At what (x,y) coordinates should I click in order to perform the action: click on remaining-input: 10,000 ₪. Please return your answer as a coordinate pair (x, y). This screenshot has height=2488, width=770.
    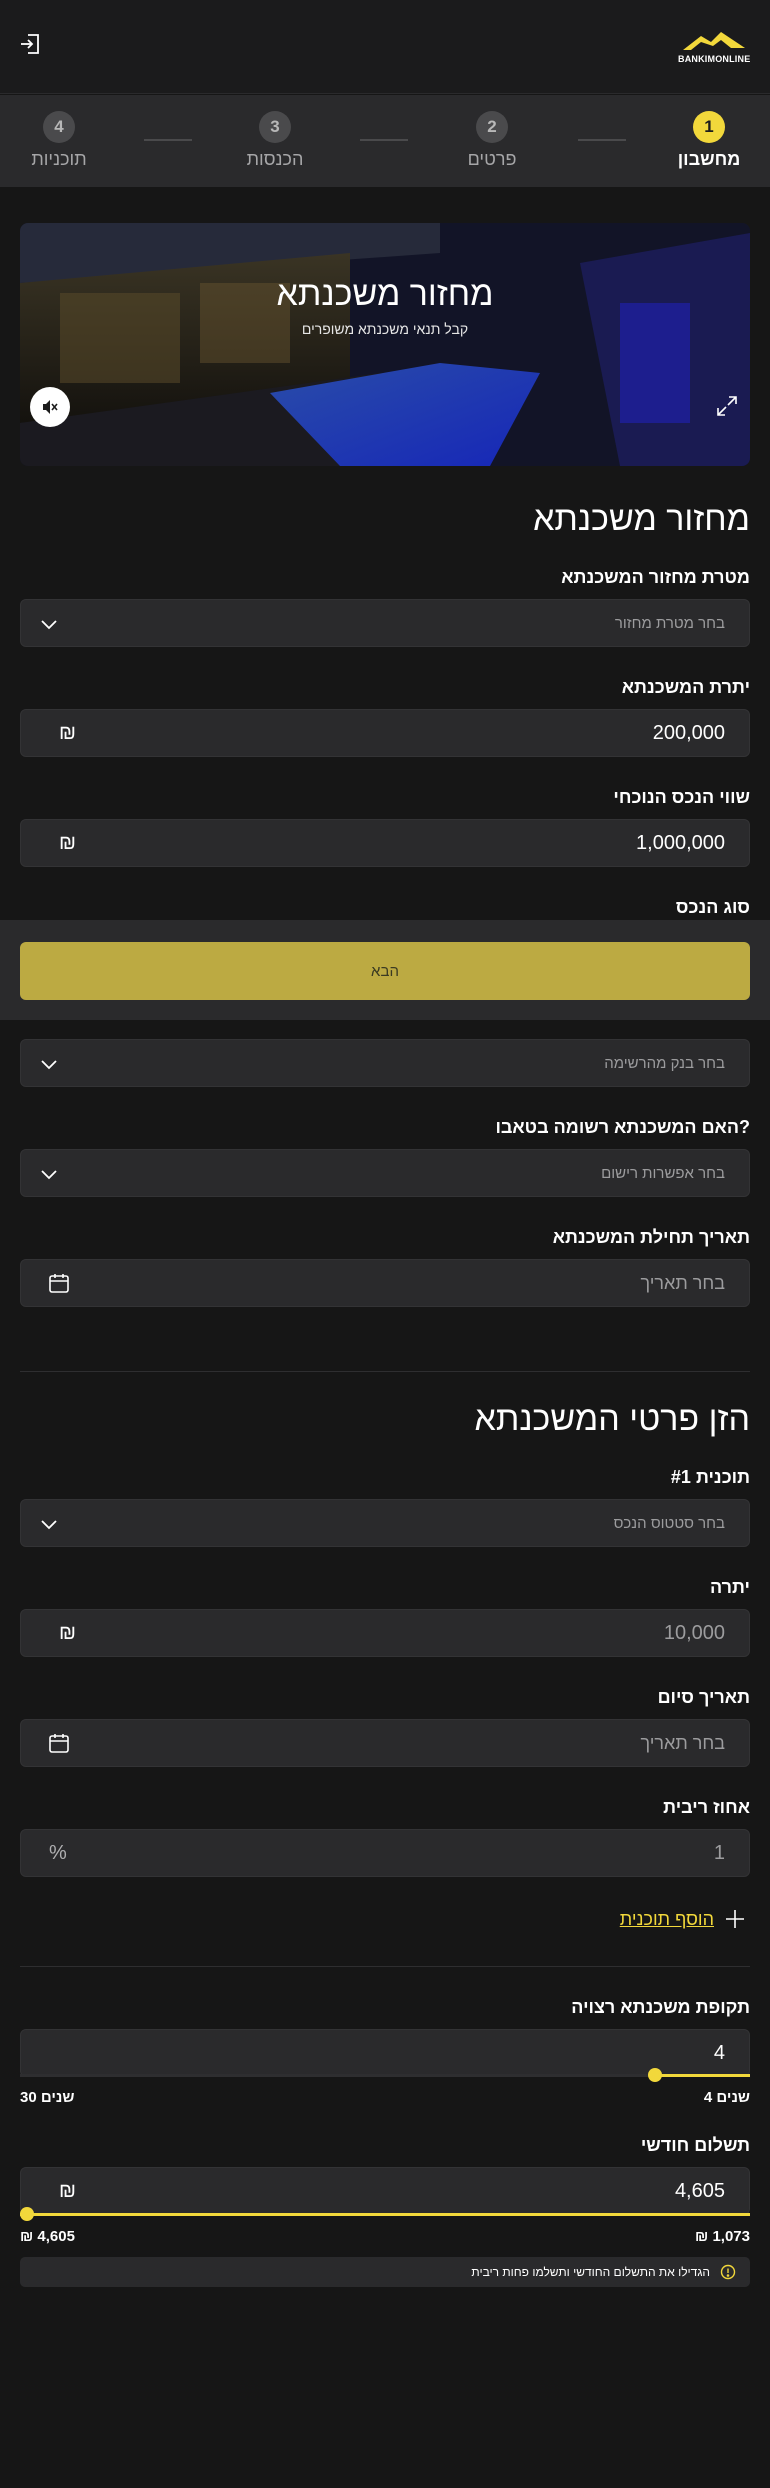
    Looking at the image, I should click on (385, 1633).